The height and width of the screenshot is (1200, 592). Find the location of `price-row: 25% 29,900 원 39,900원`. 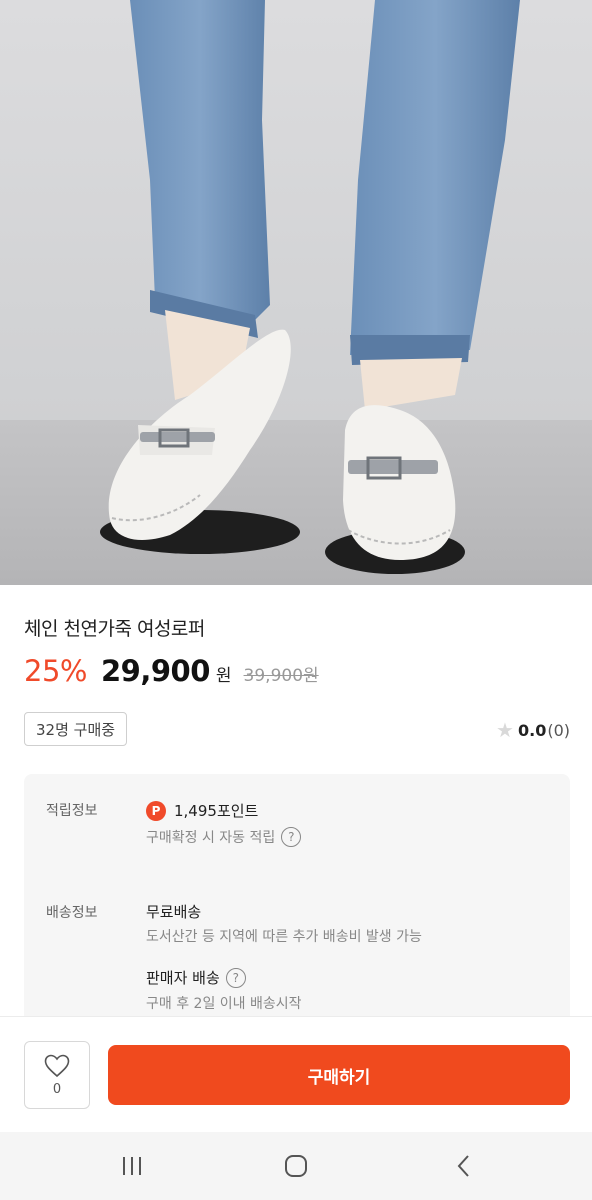

price-row: 25% 29,900 원 39,900원 is located at coordinates (171, 676).